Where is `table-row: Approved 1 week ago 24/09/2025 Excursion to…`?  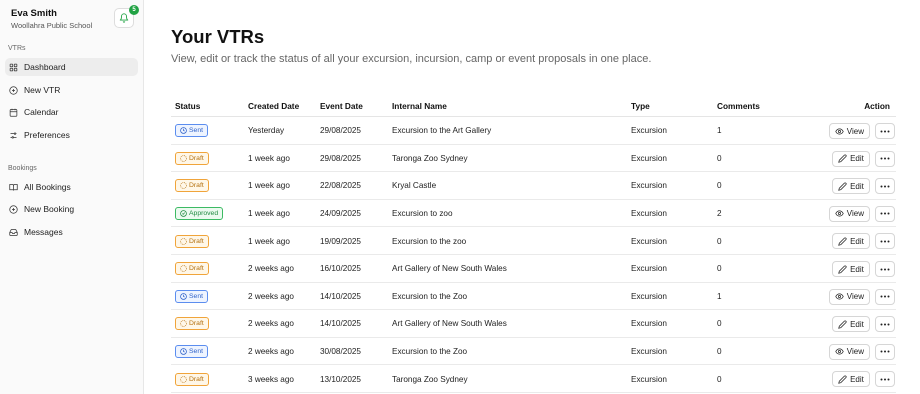 table-row: Approved 1 week ago 24/09/2025 Excursion to… is located at coordinates (533, 214).